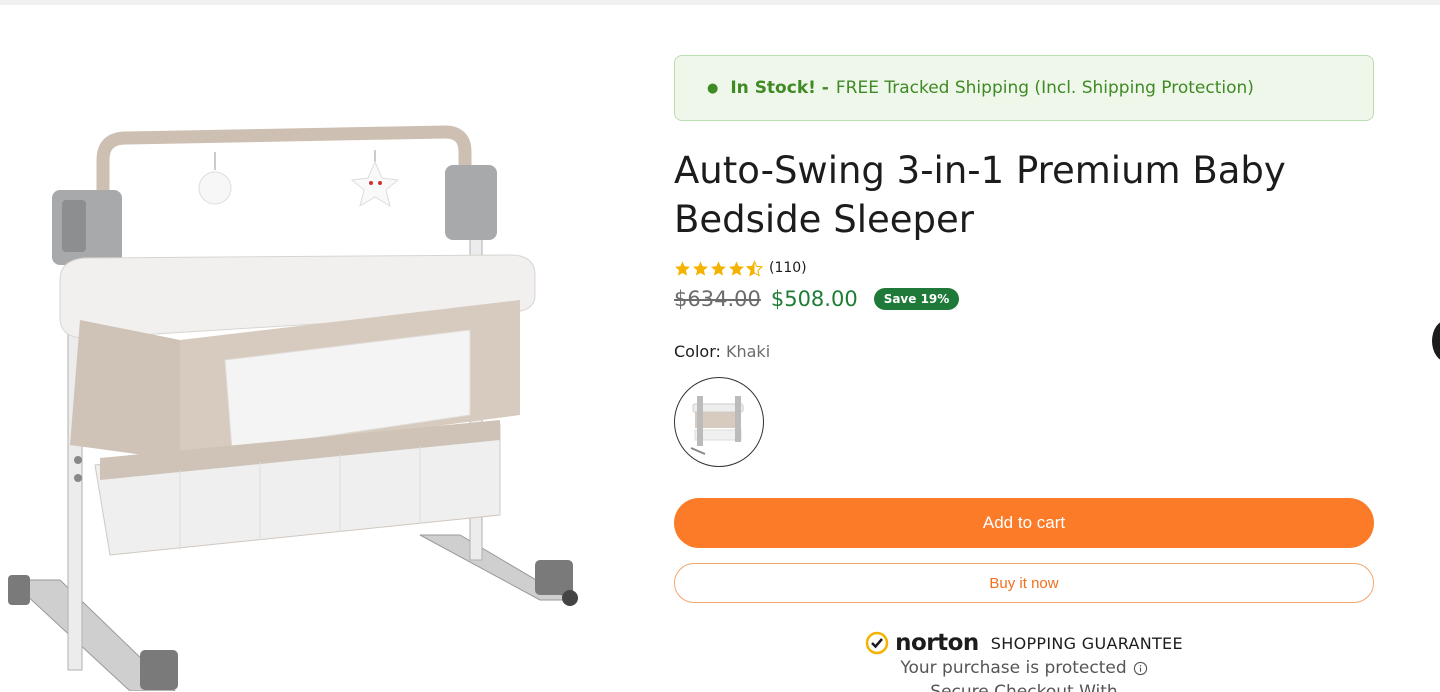  I want to click on color-selector-label: Color: Khaki, so click(1024, 351).